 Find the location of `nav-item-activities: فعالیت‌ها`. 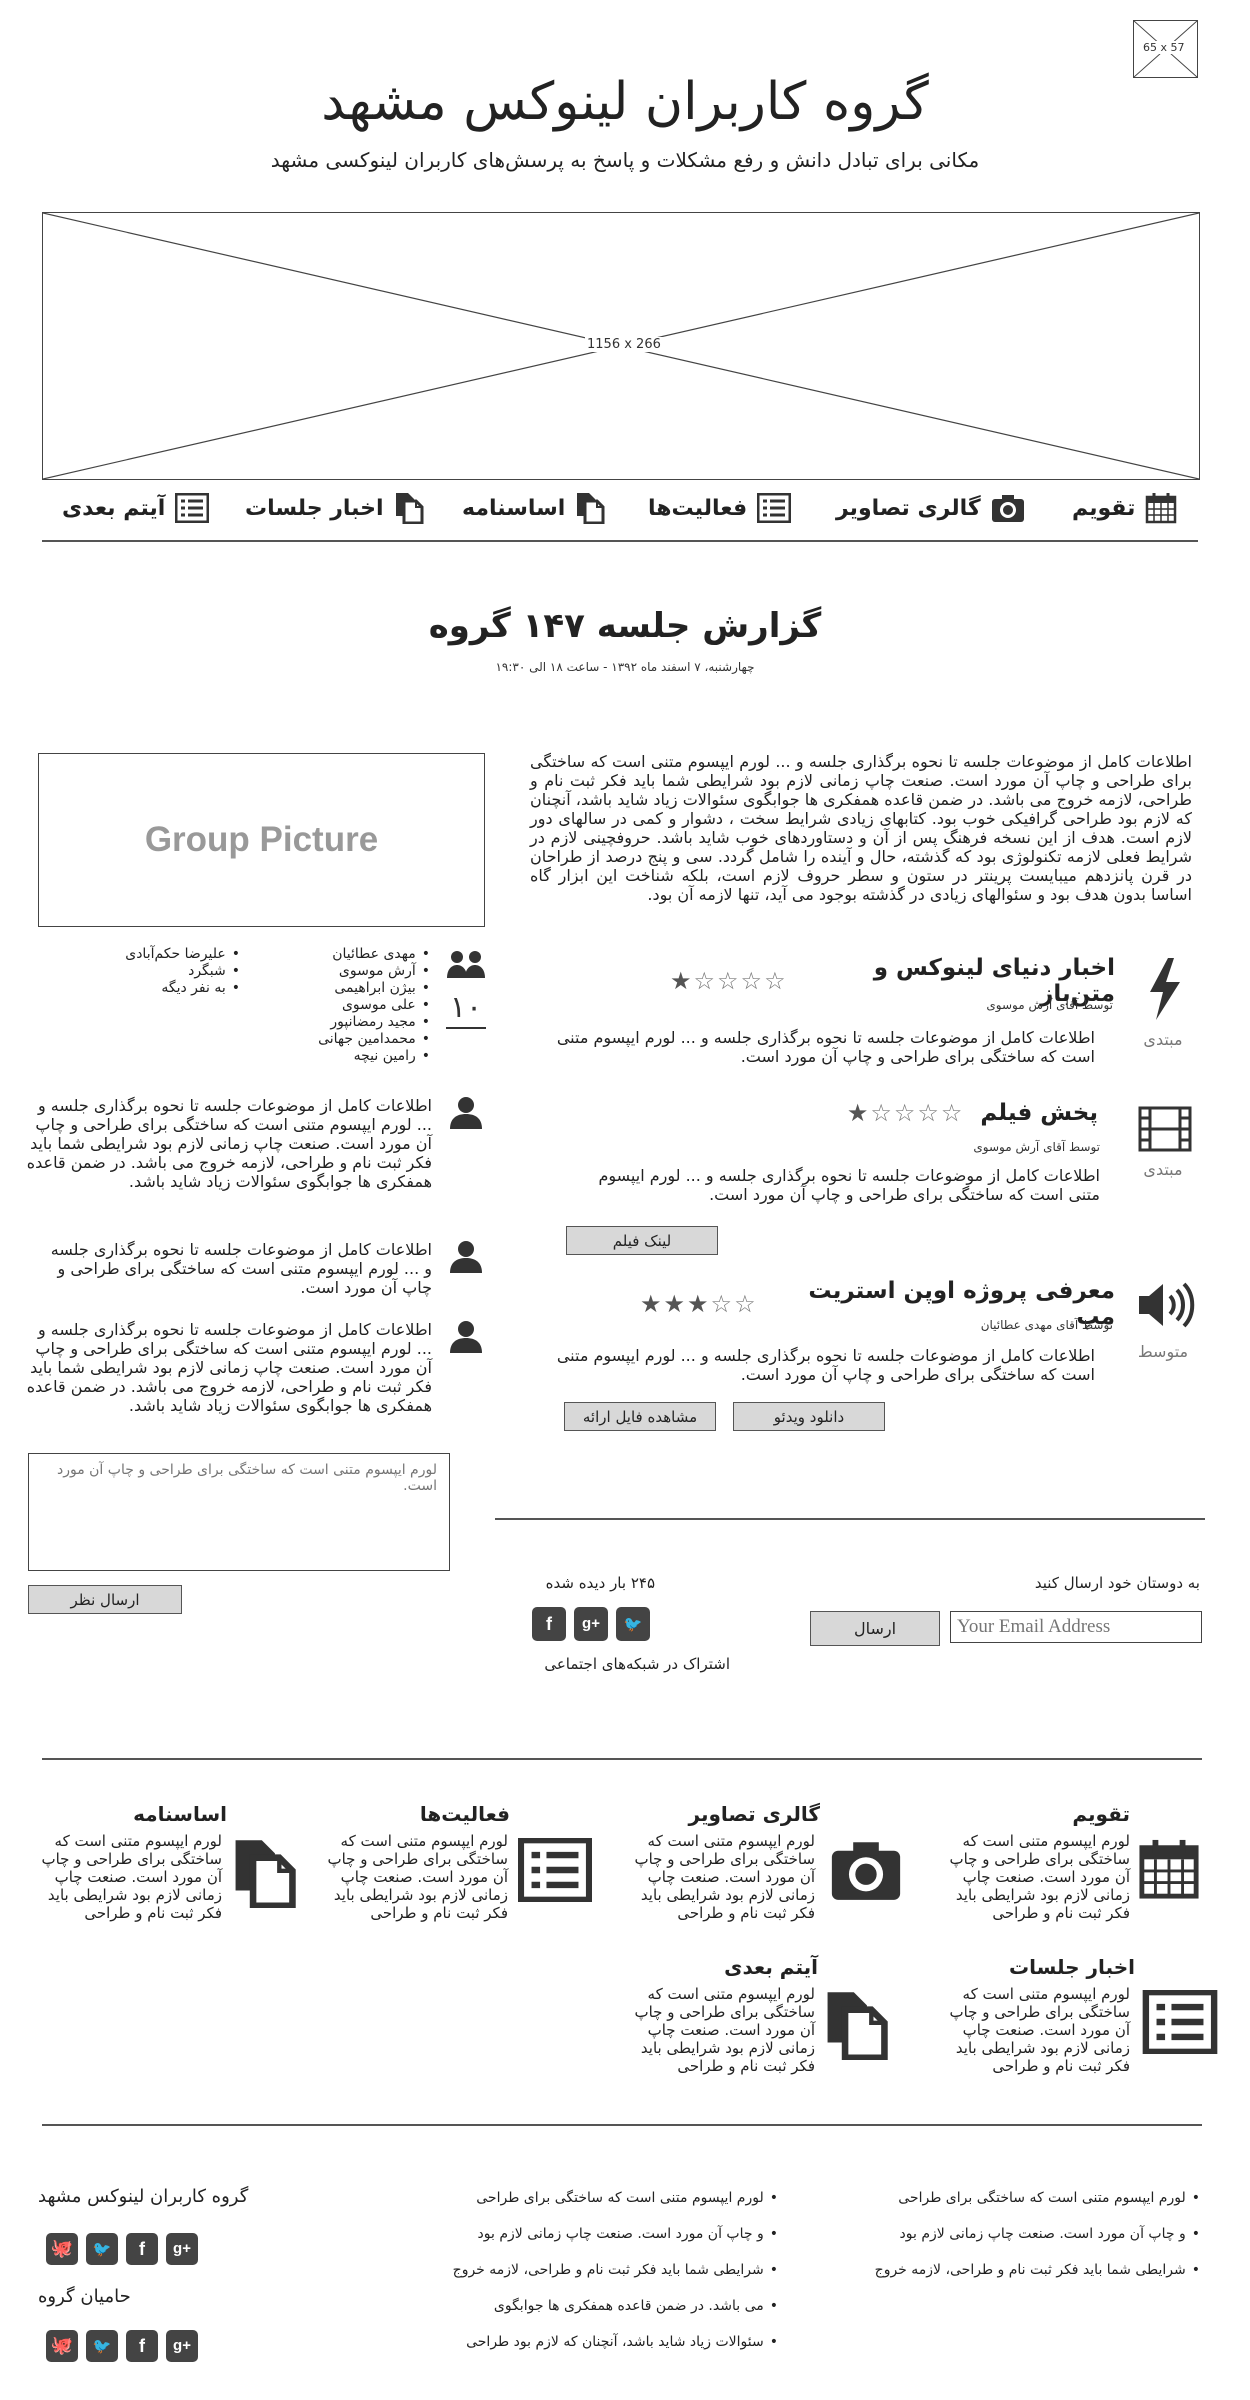

nav-item-activities: فعالیت‌ها is located at coordinates (720, 508).